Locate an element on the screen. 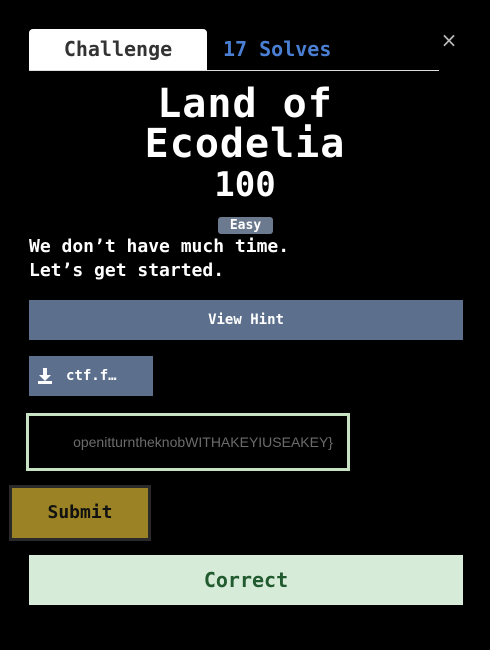 The width and height of the screenshot is (490, 650). result-correct-banner: Correct is located at coordinates (246, 580).